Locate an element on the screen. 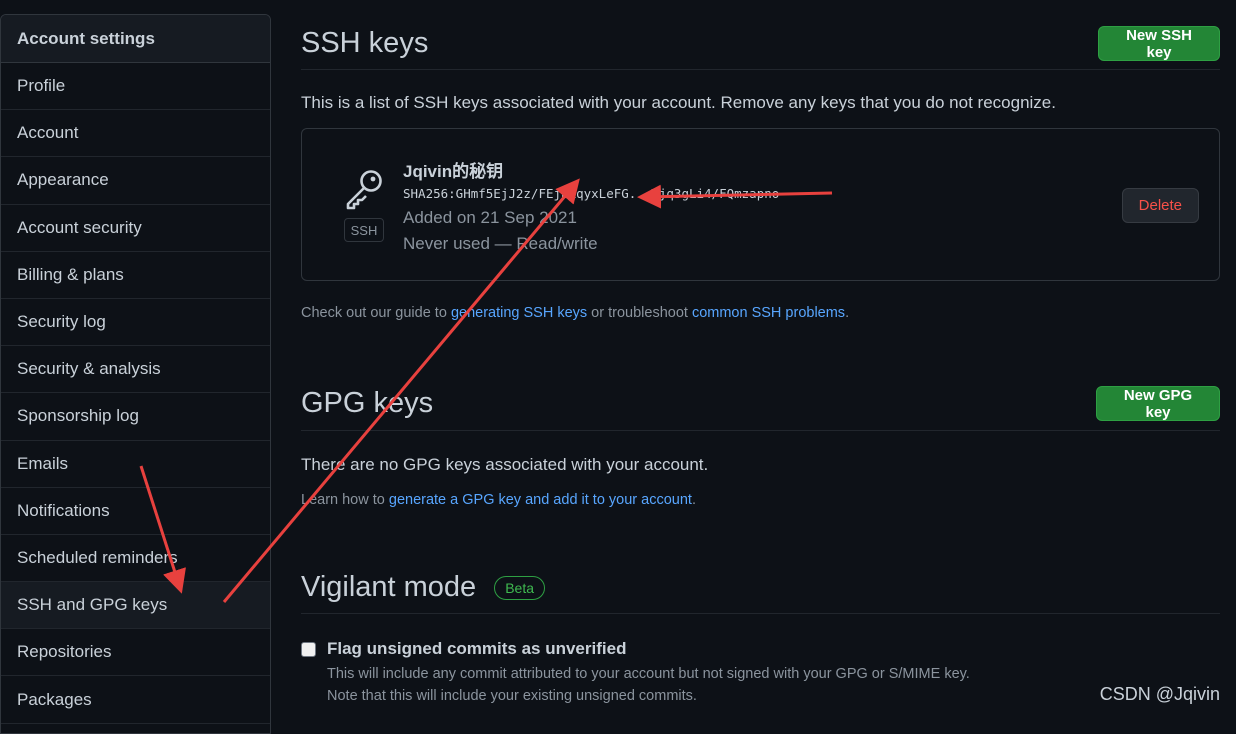  ssh-key-added-date: Added on 21 Sep 2021 is located at coordinates (490, 217).